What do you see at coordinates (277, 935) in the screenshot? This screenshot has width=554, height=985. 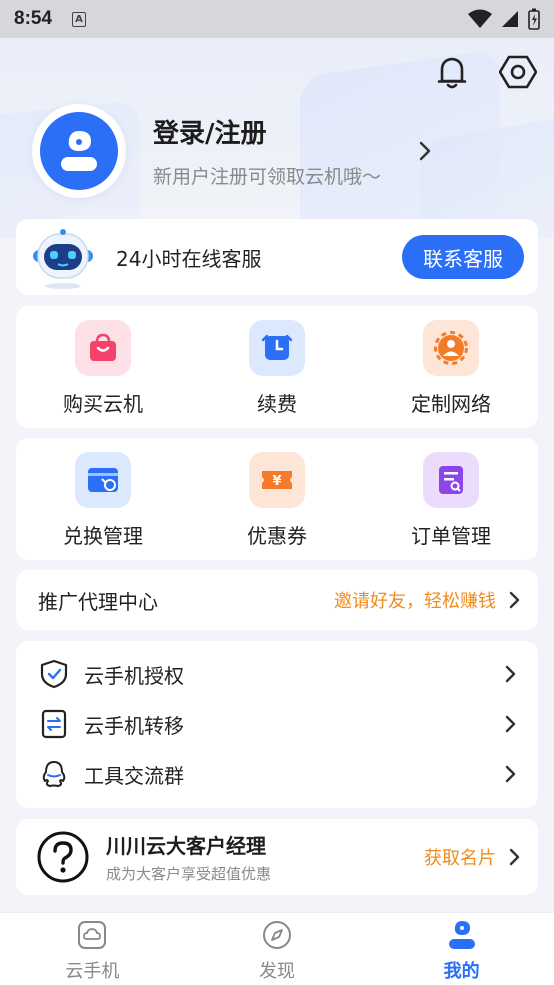 I see `compass-icon` at bounding box center [277, 935].